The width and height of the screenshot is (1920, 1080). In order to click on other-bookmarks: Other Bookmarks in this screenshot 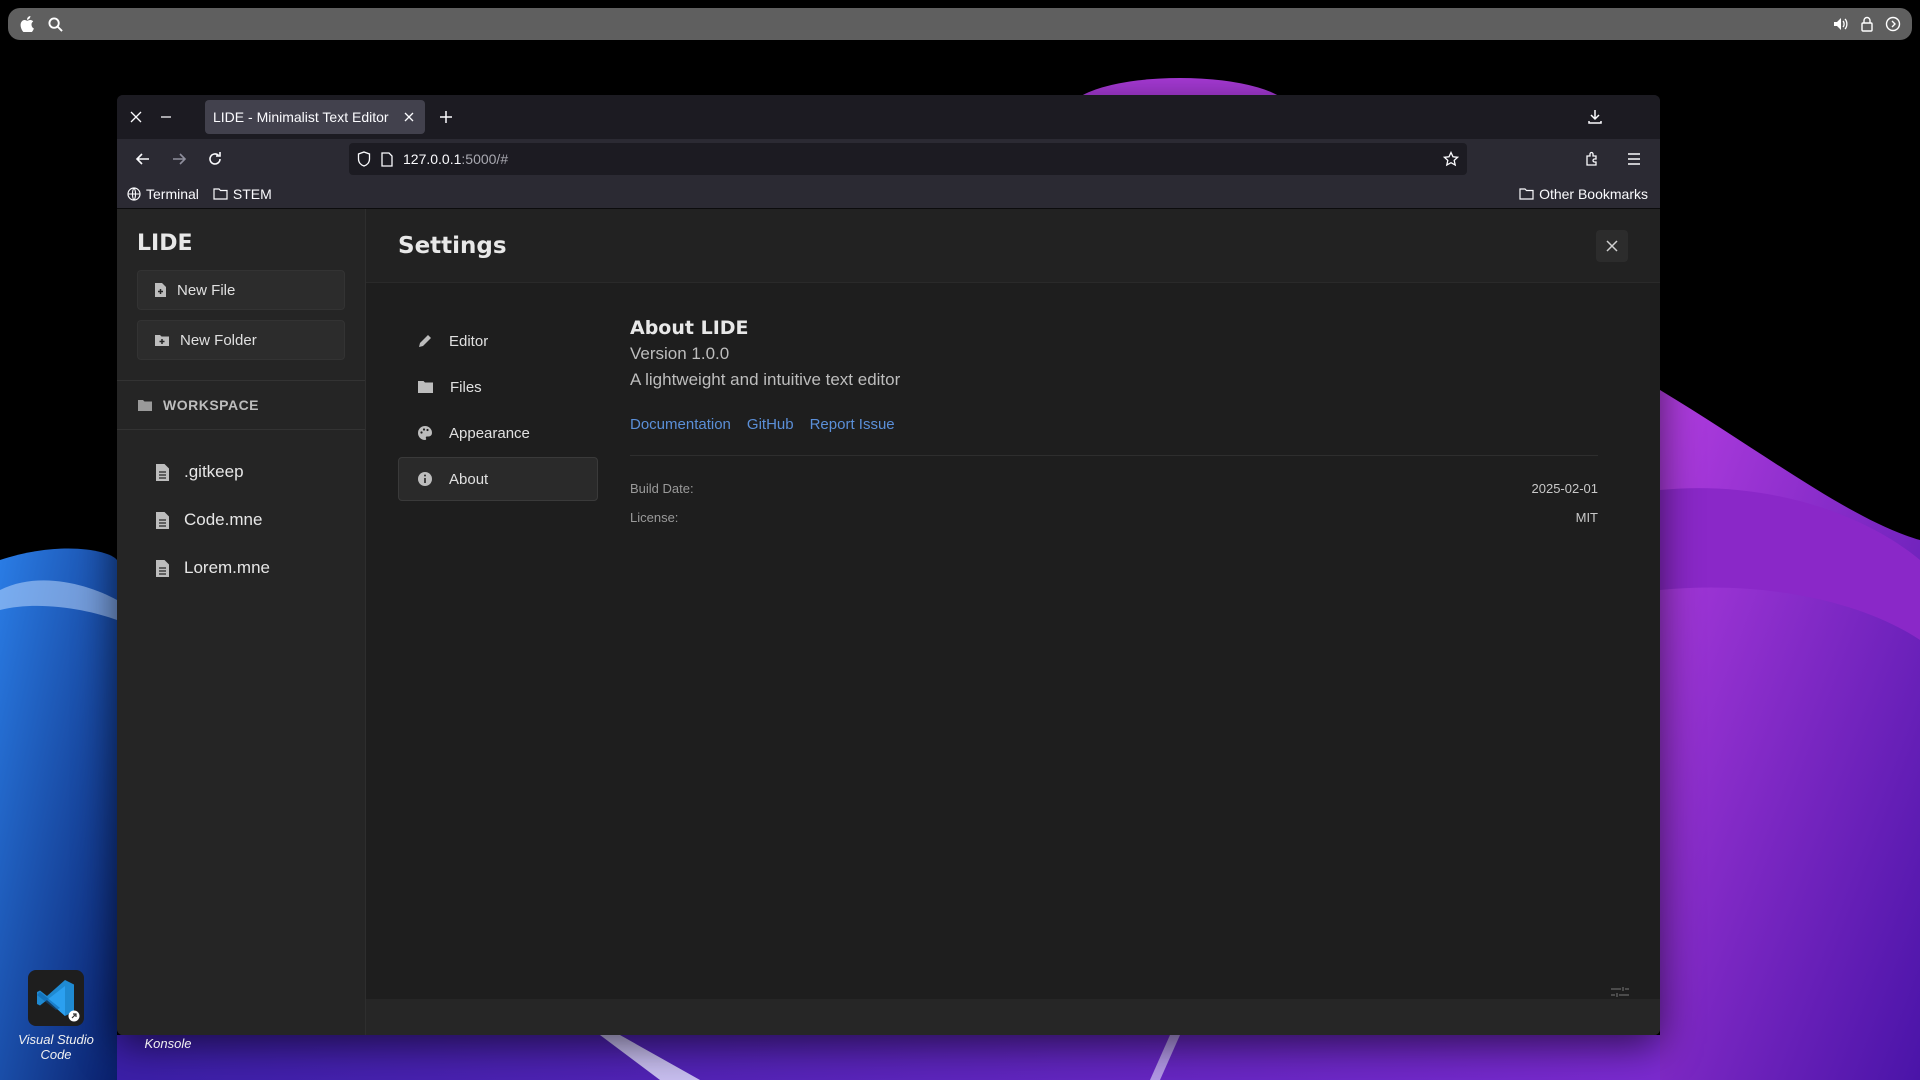, I will do `click(1583, 194)`.